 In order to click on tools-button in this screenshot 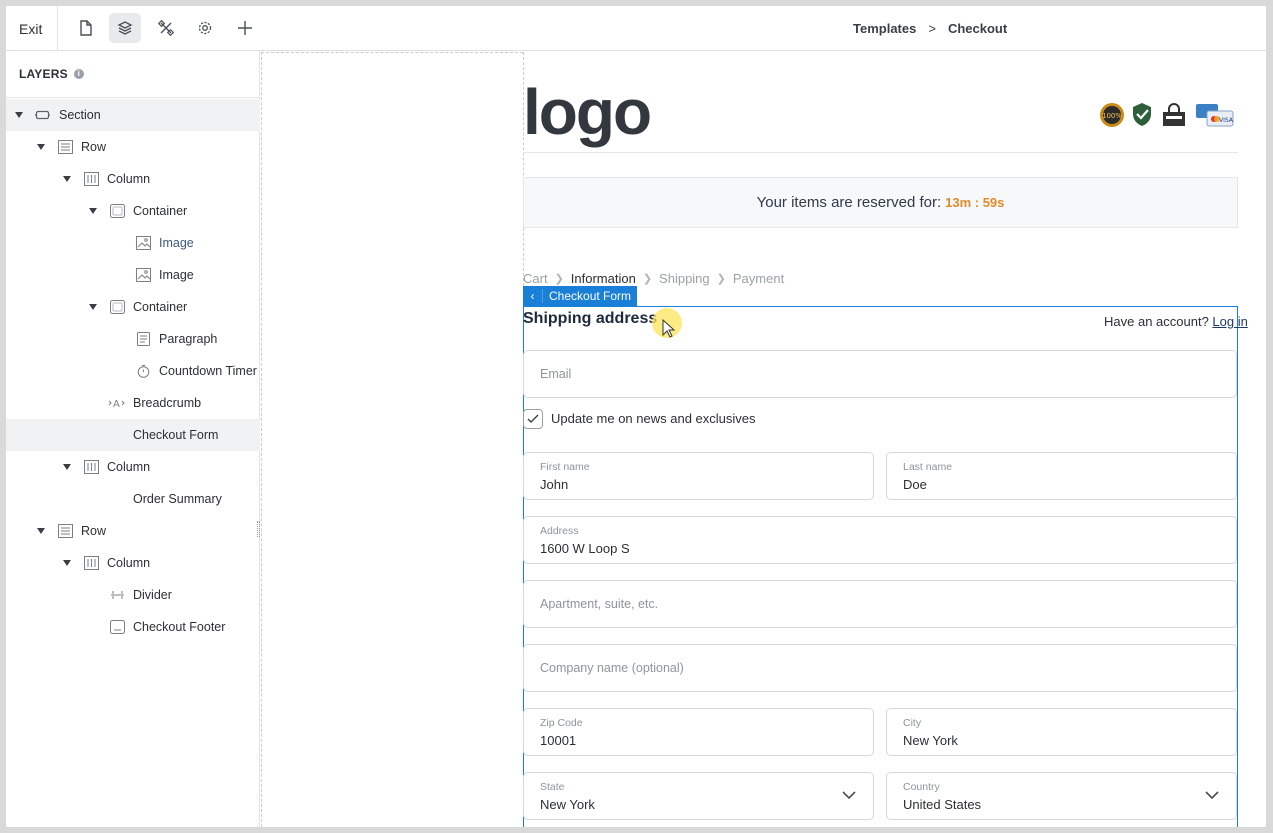, I will do `click(166, 28)`.